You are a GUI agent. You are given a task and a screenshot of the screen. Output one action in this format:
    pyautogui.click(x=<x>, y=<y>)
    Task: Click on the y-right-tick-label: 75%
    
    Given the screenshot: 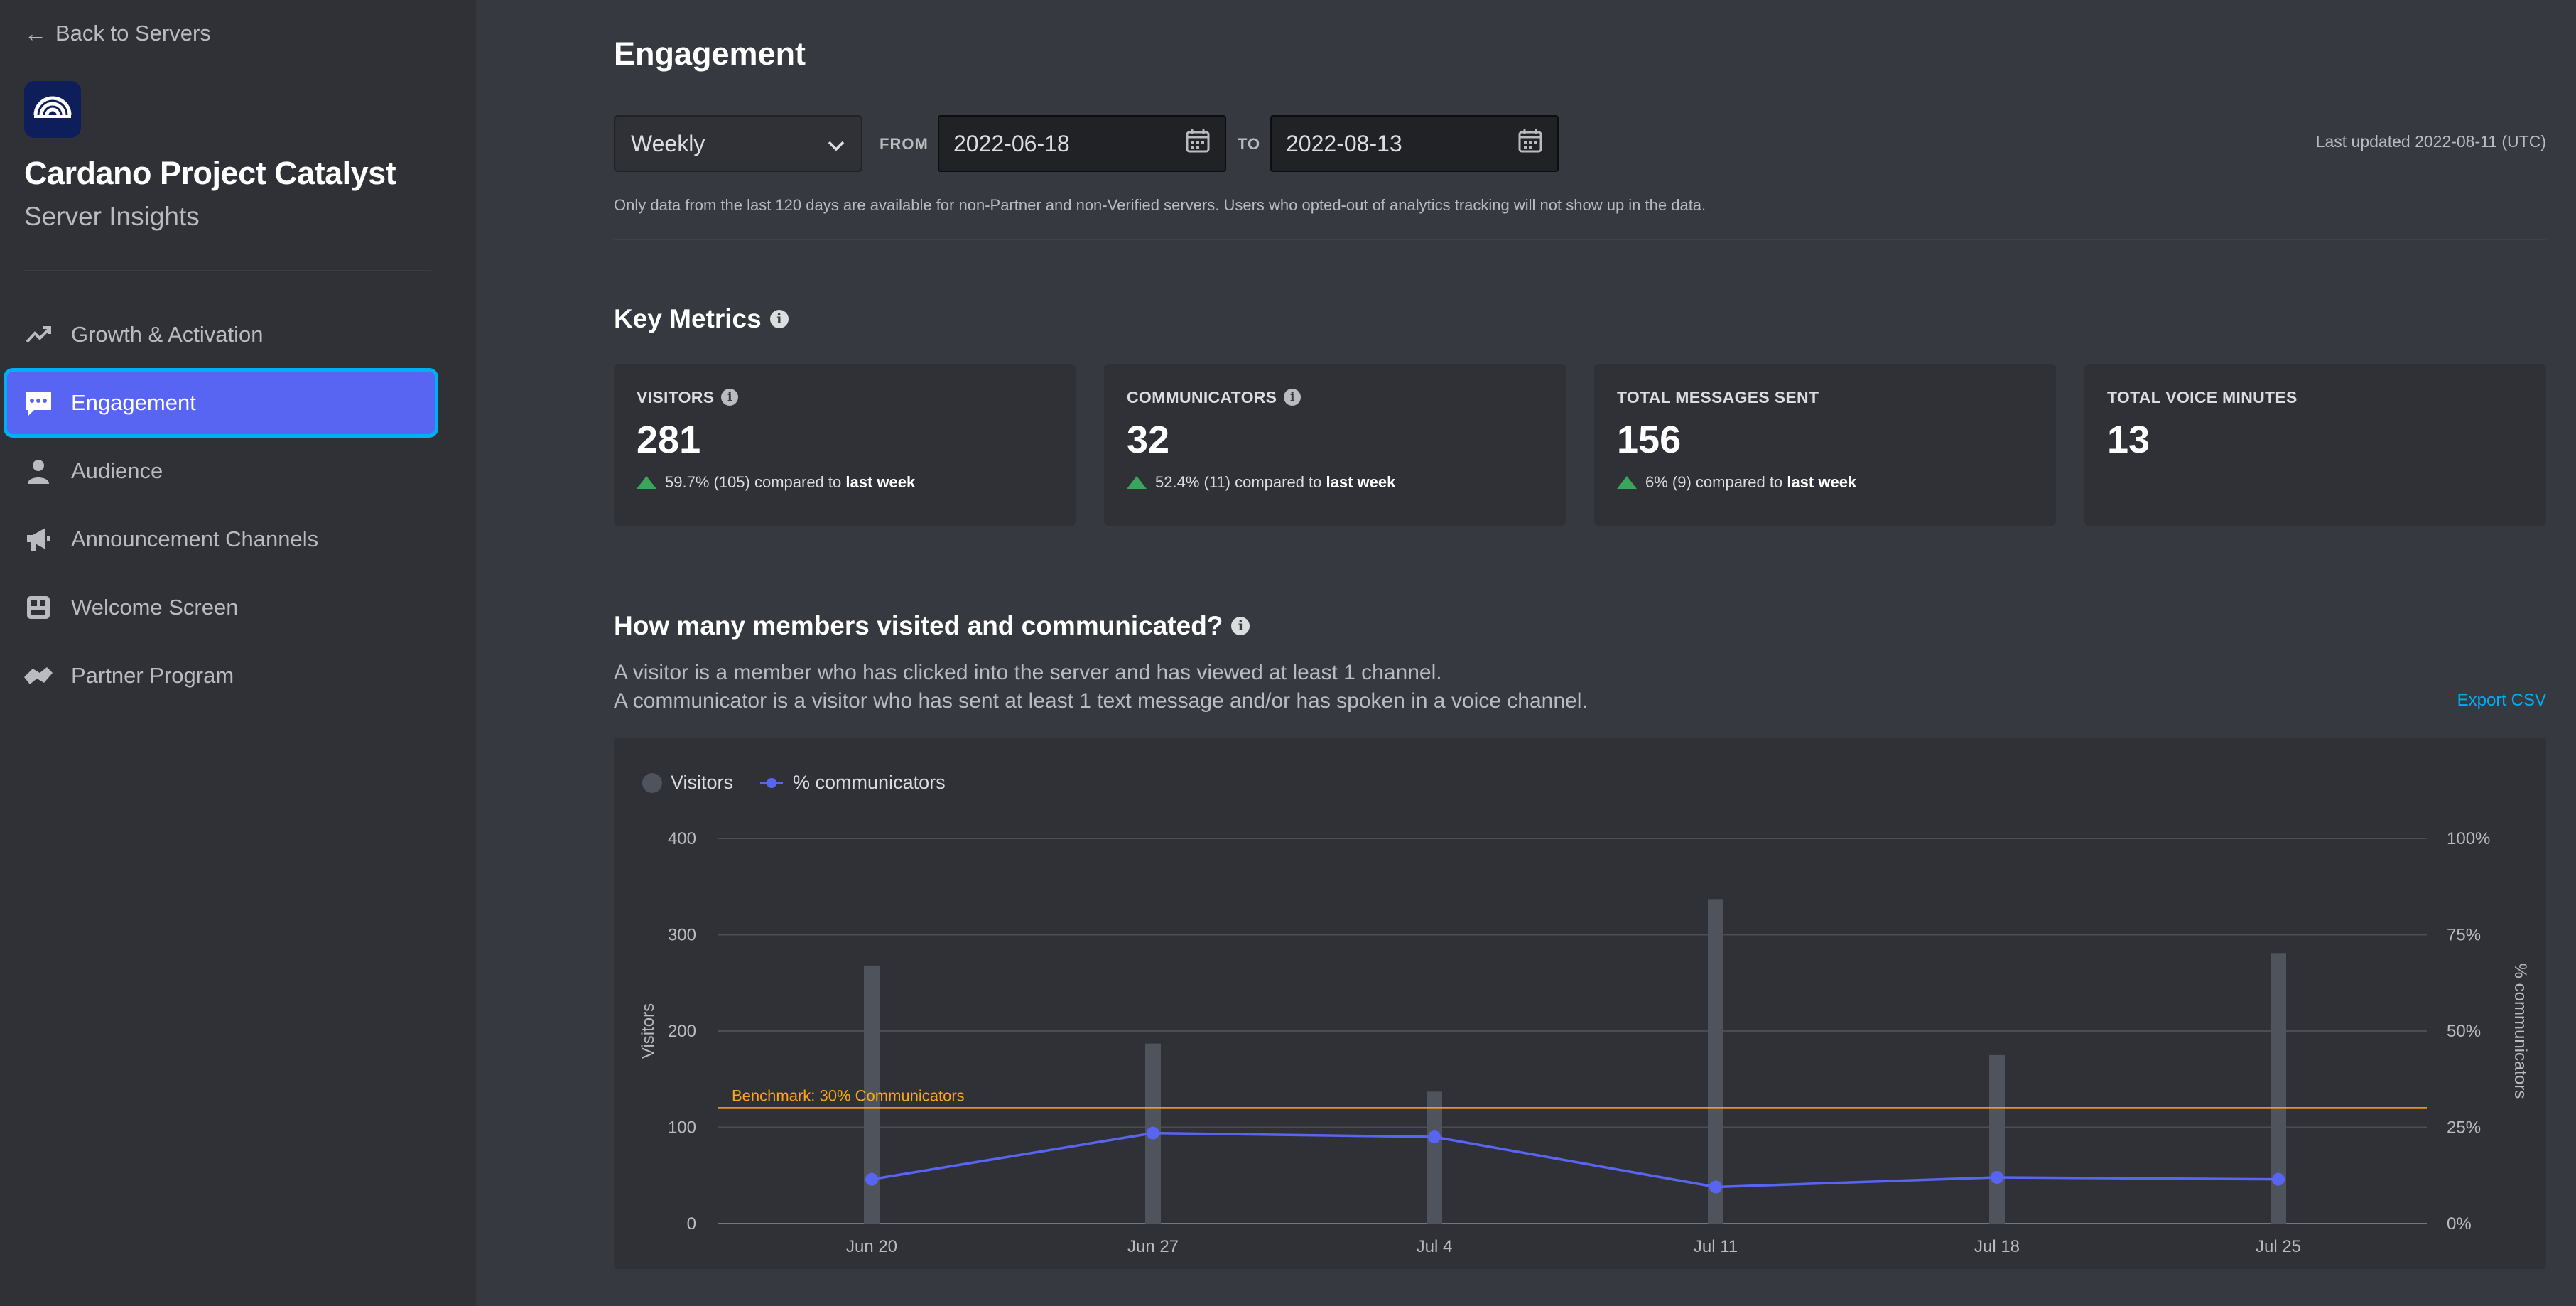 What is the action you would take?
    pyautogui.click(x=2464, y=936)
    